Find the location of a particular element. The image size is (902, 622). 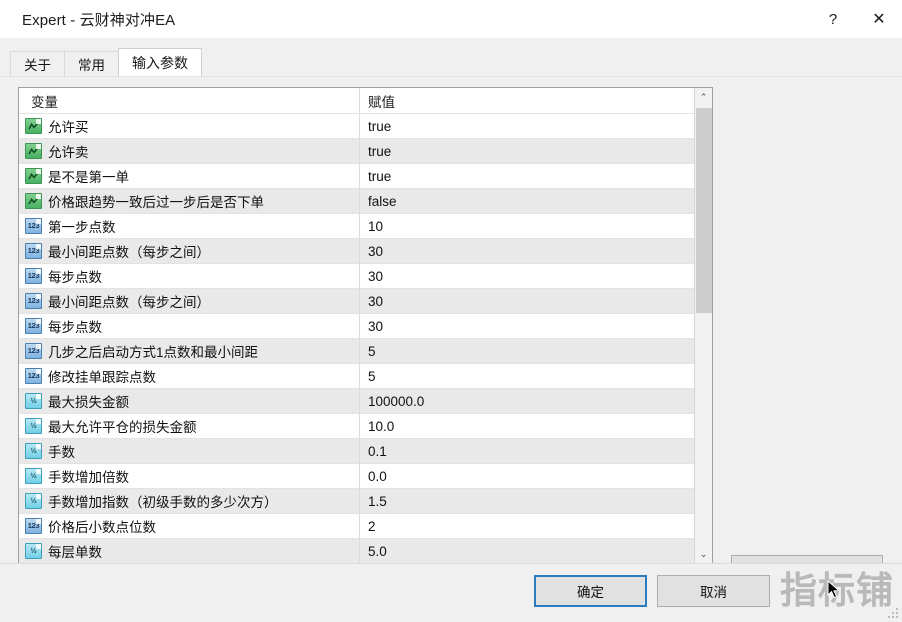

table-row: ½ 最大允许平仓的损失金额 10.0 is located at coordinates (357, 426).